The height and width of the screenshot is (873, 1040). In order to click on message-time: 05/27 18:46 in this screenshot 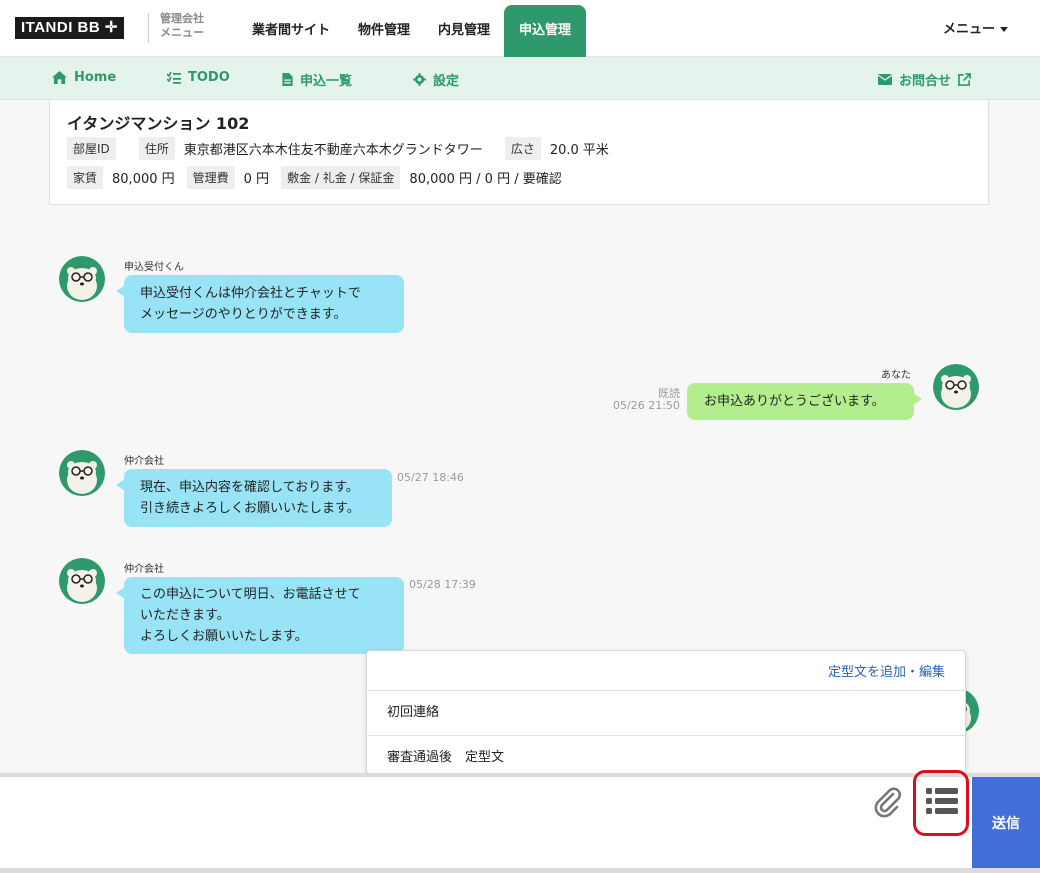, I will do `click(430, 477)`.